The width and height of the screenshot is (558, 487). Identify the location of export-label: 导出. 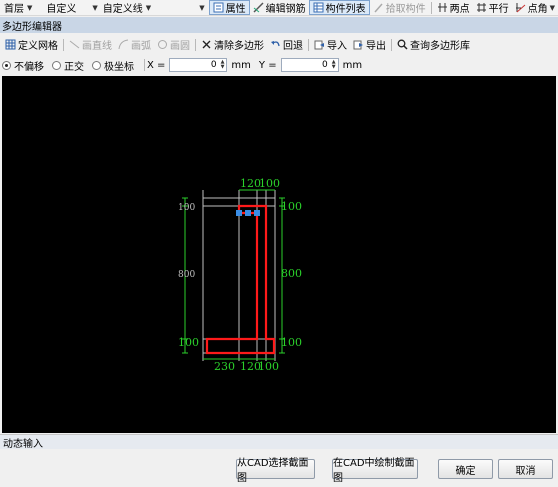
(376, 46).